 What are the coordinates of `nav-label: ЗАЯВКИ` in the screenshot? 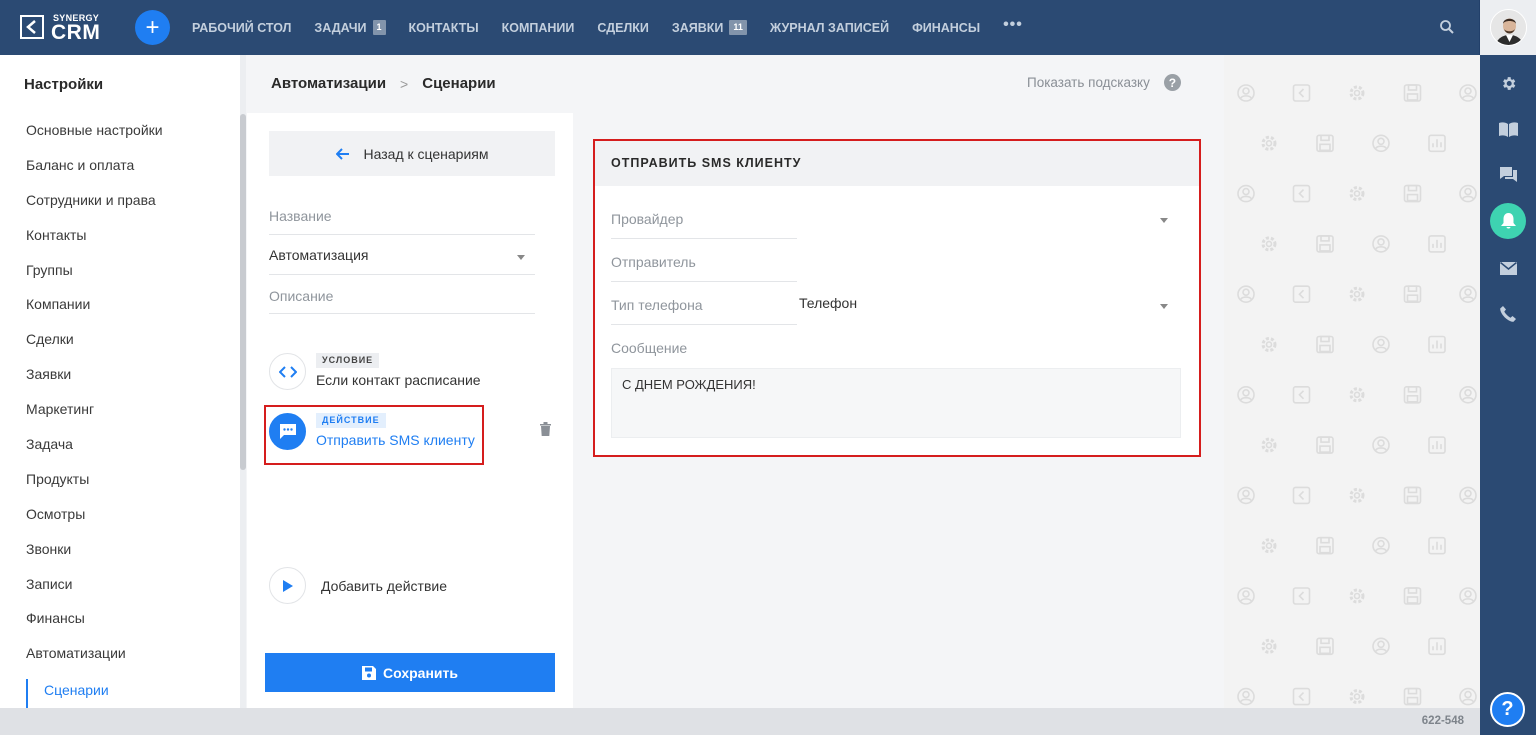 It's located at (697, 27).